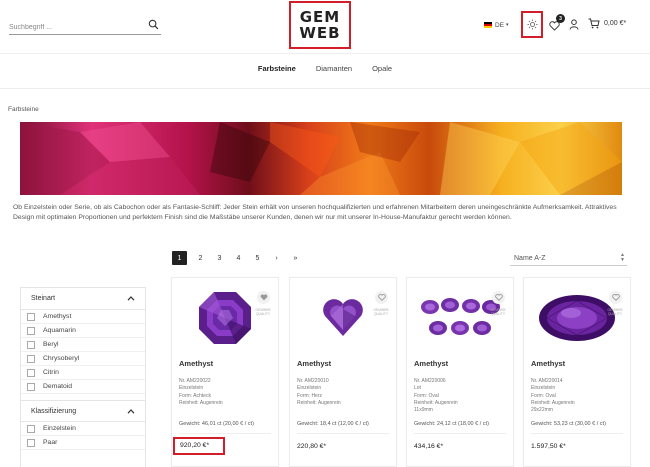 The image size is (650, 467). I want to click on german-flag-icon, so click(488, 25).